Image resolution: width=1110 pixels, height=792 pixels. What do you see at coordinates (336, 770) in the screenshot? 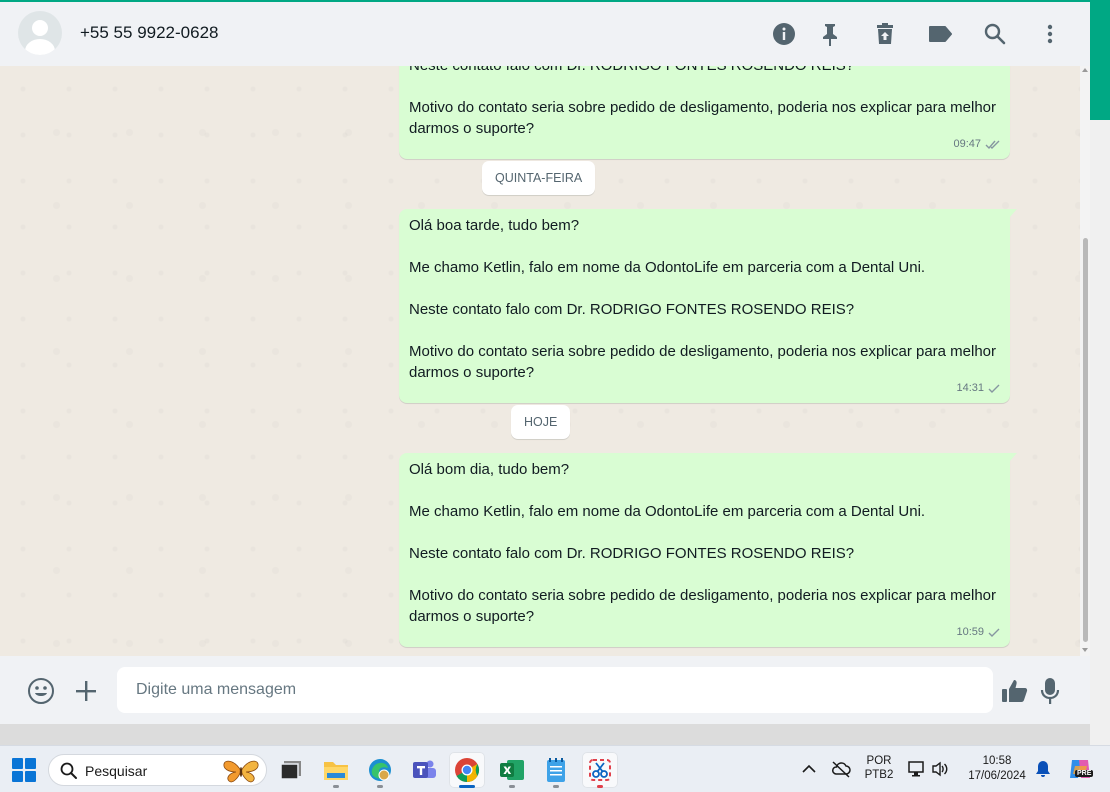
I see `file-explorer-icon` at bounding box center [336, 770].